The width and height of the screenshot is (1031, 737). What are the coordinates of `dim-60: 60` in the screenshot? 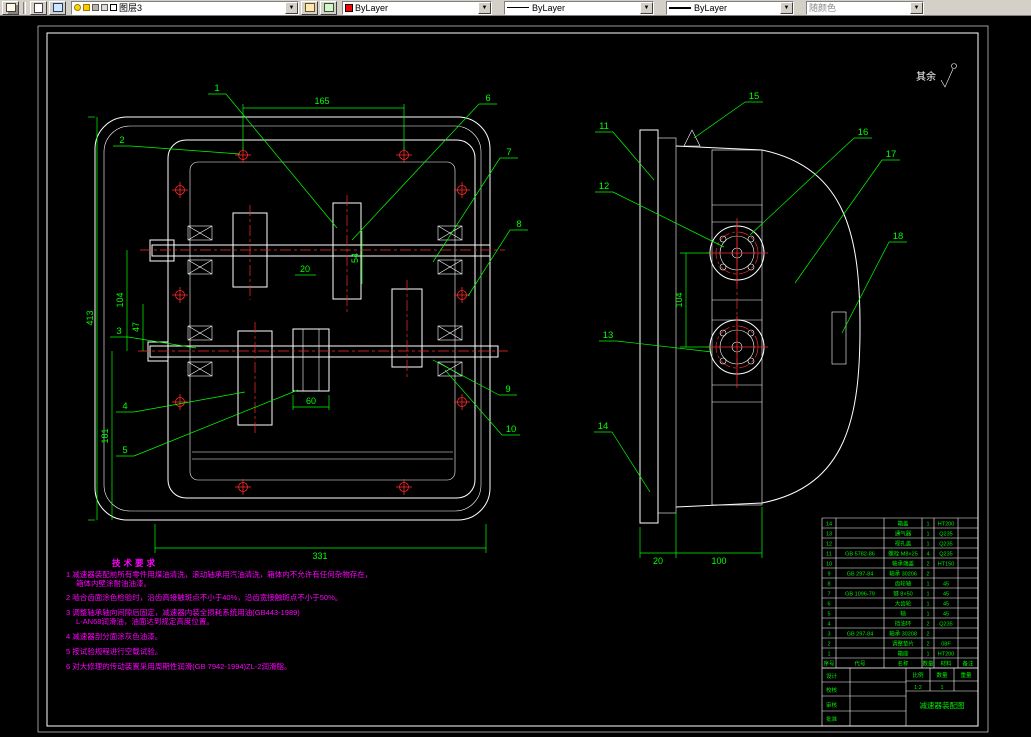 It's located at (311, 401).